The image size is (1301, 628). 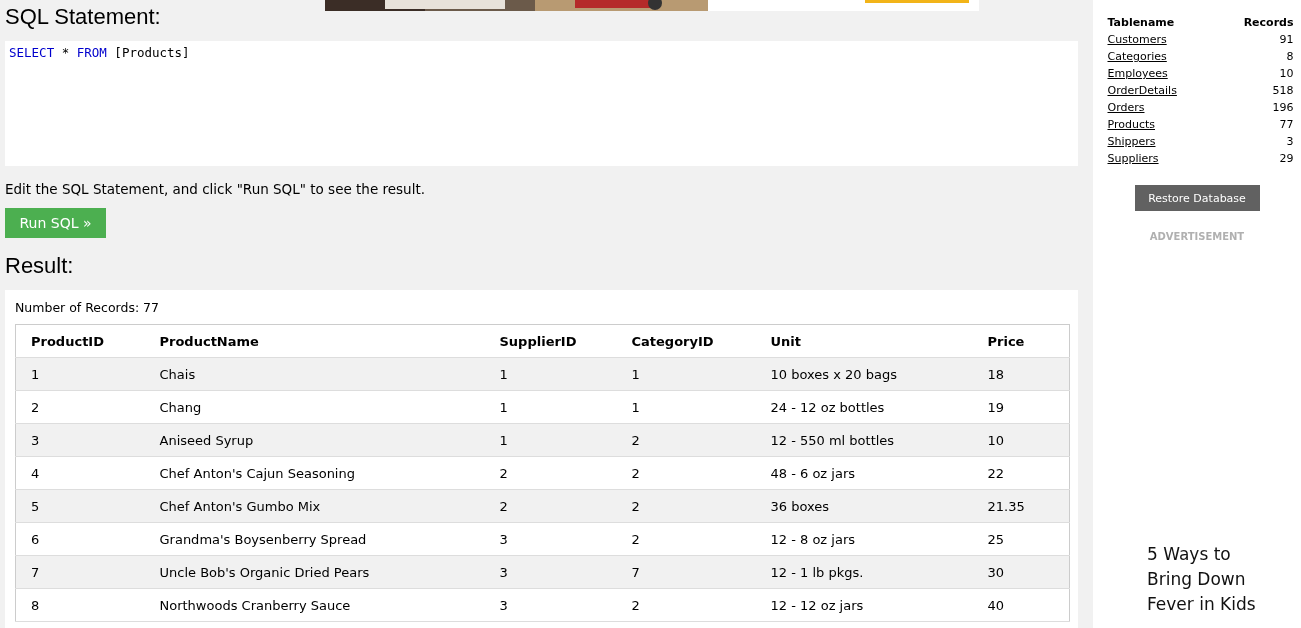 I want to click on table-cell: 21.35, so click(x=1021, y=506).